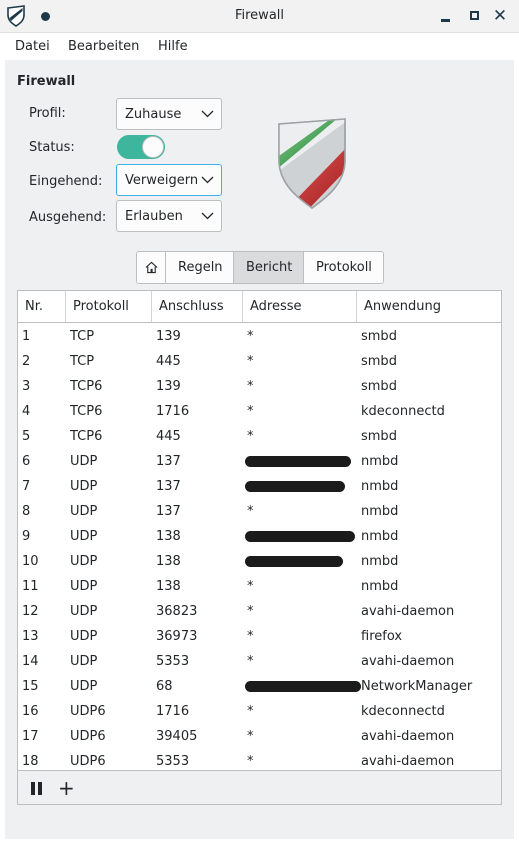 Image resolution: width=519 pixels, height=844 pixels. I want to click on incoming-value: Verweigern, so click(162, 180).